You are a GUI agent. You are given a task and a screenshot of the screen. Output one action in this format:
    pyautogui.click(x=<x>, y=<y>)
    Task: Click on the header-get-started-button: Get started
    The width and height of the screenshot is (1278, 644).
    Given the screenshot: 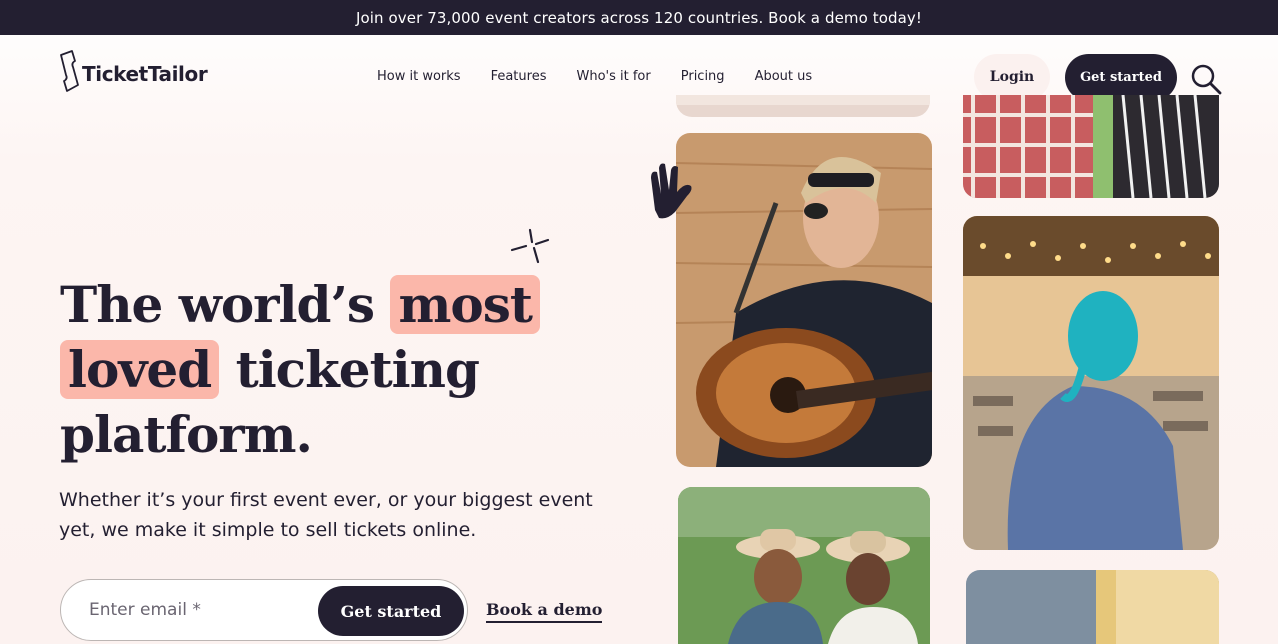 What is the action you would take?
    pyautogui.click(x=1121, y=77)
    